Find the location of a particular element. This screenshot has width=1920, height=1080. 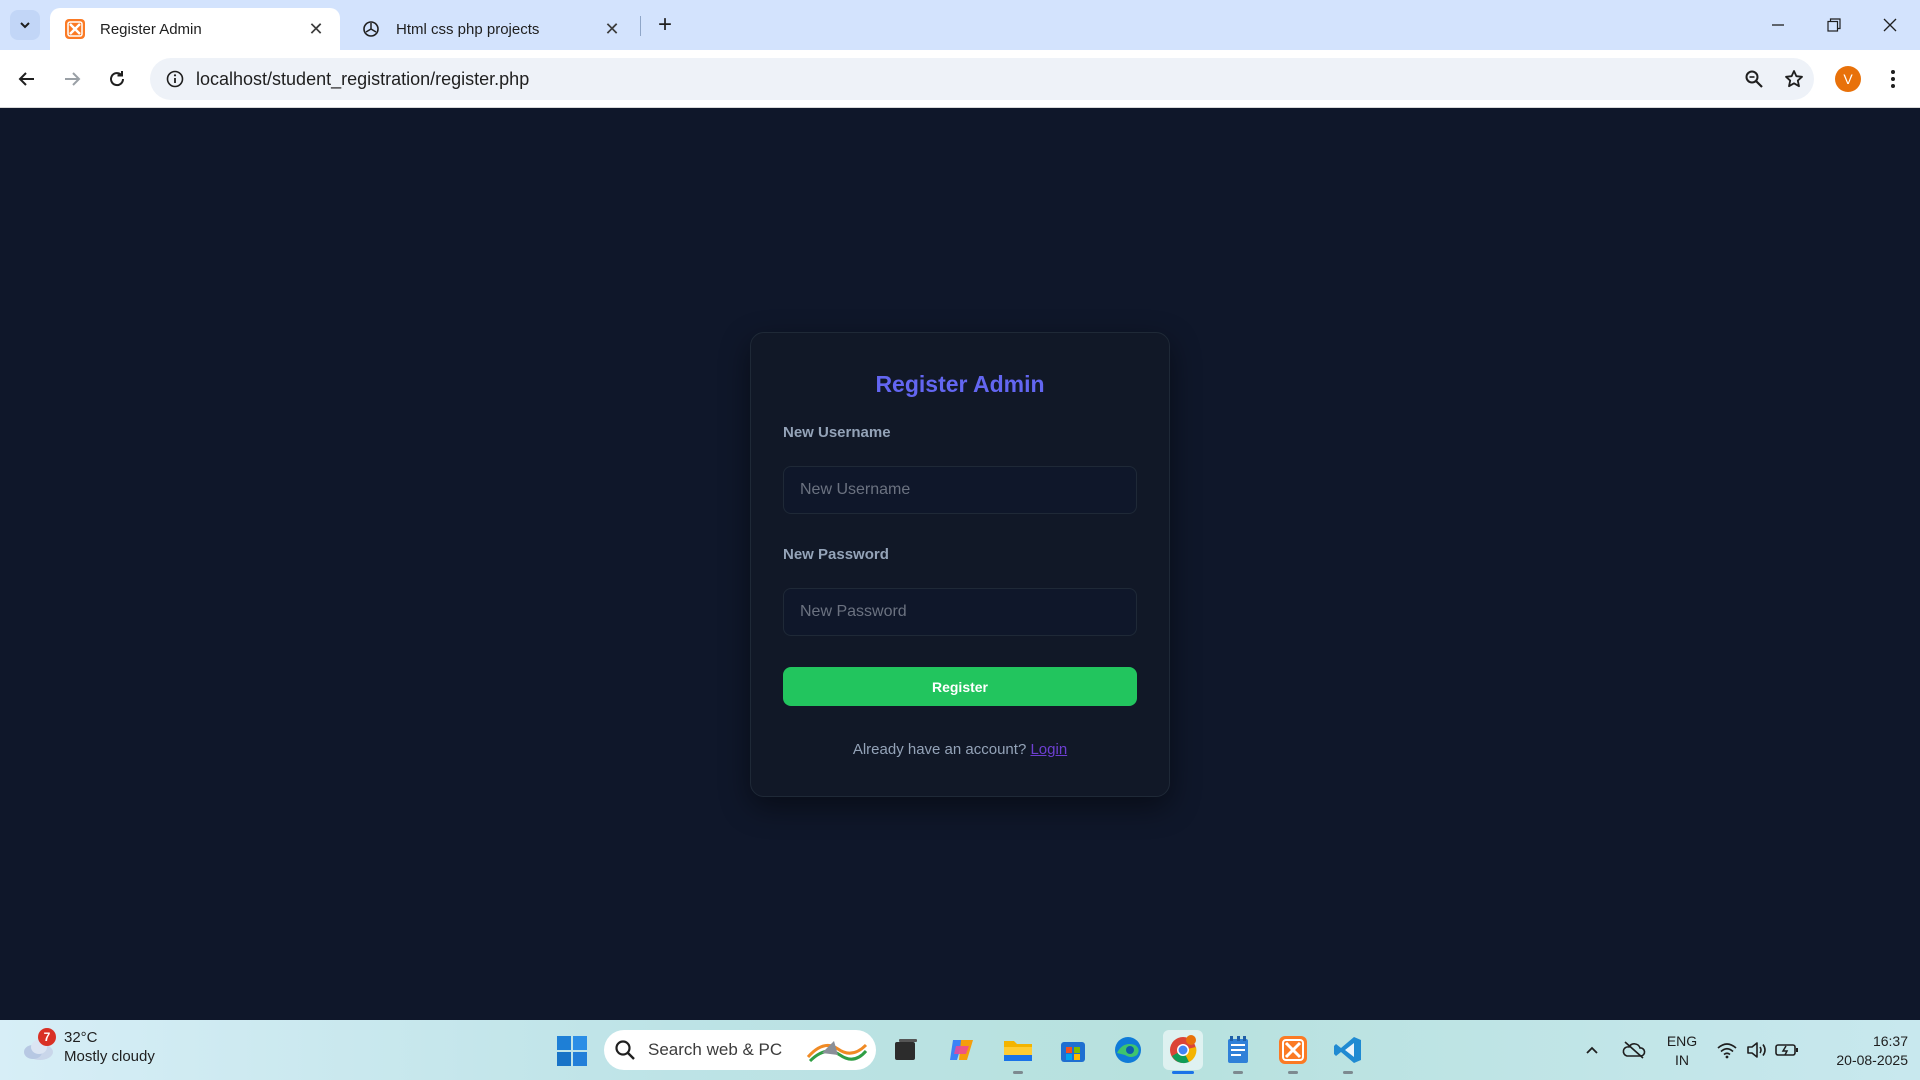

reload-button is located at coordinates (117, 79).